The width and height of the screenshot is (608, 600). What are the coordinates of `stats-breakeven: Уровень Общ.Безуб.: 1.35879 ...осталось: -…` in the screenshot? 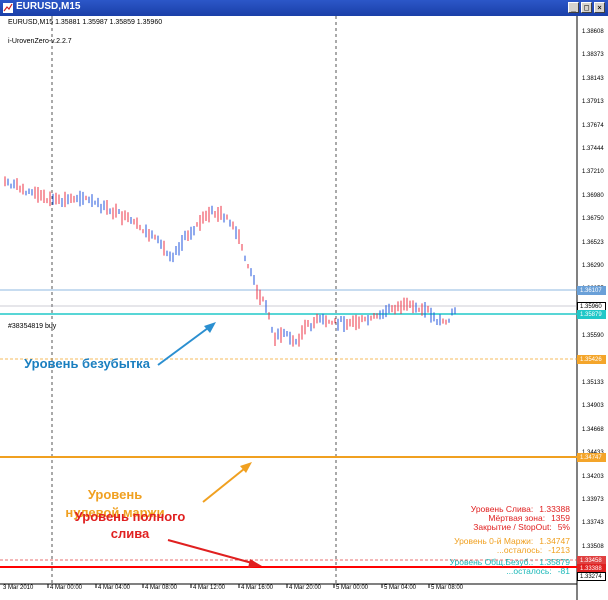 It's located at (509, 567).